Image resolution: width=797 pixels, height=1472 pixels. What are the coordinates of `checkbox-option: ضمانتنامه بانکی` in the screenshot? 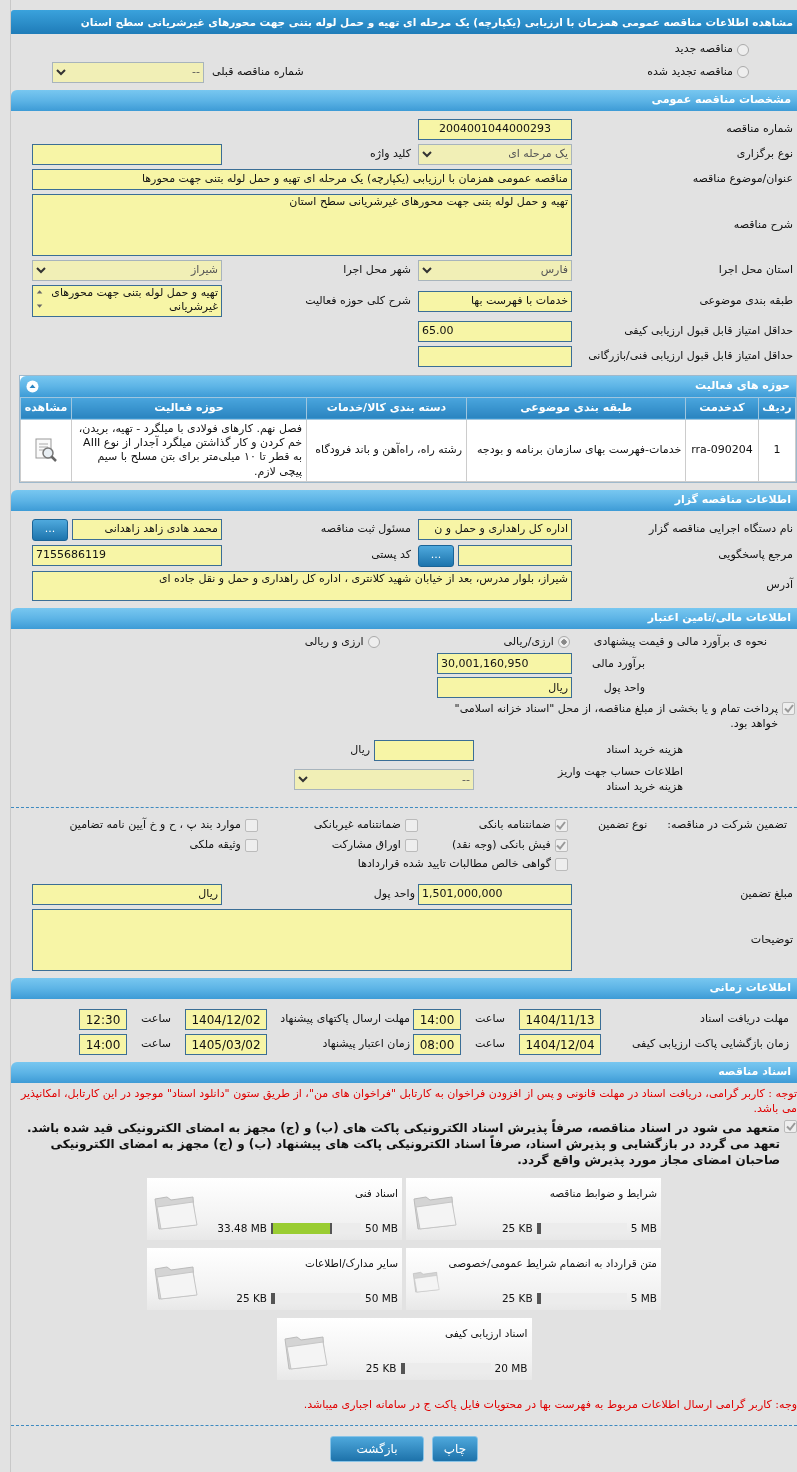 It's located at (492, 825).